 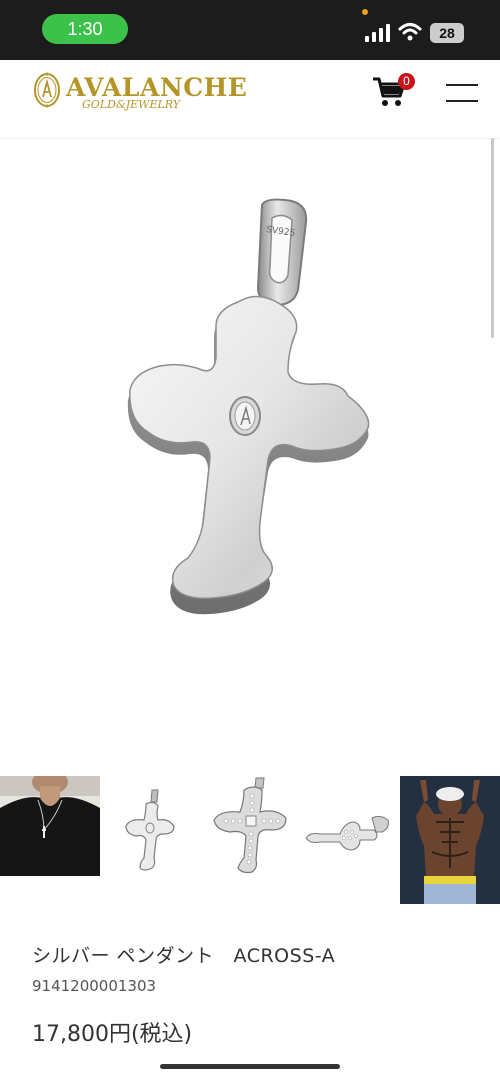 What do you see at coordinates (350, 826) in the screenshot?
I see `thumbnail-cross-side` at bounding box center [350, 826].